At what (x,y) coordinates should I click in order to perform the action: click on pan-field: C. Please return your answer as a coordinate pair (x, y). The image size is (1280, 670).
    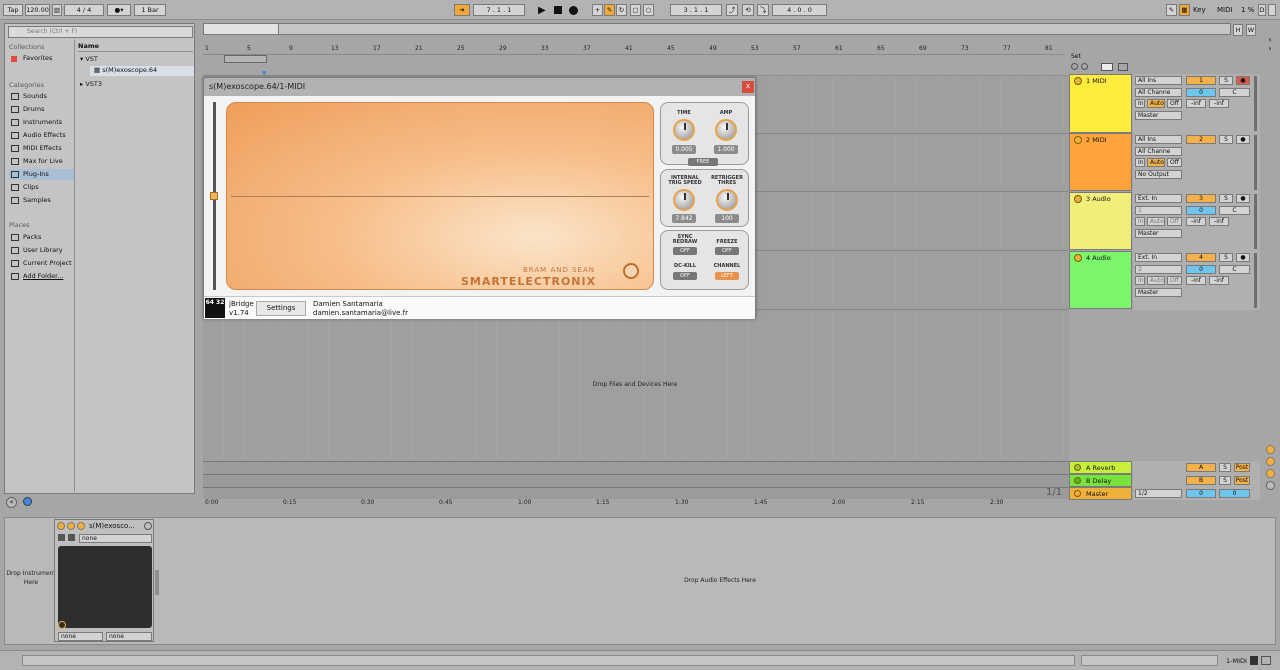
    Looking at the image, I should click on (1234, 269).